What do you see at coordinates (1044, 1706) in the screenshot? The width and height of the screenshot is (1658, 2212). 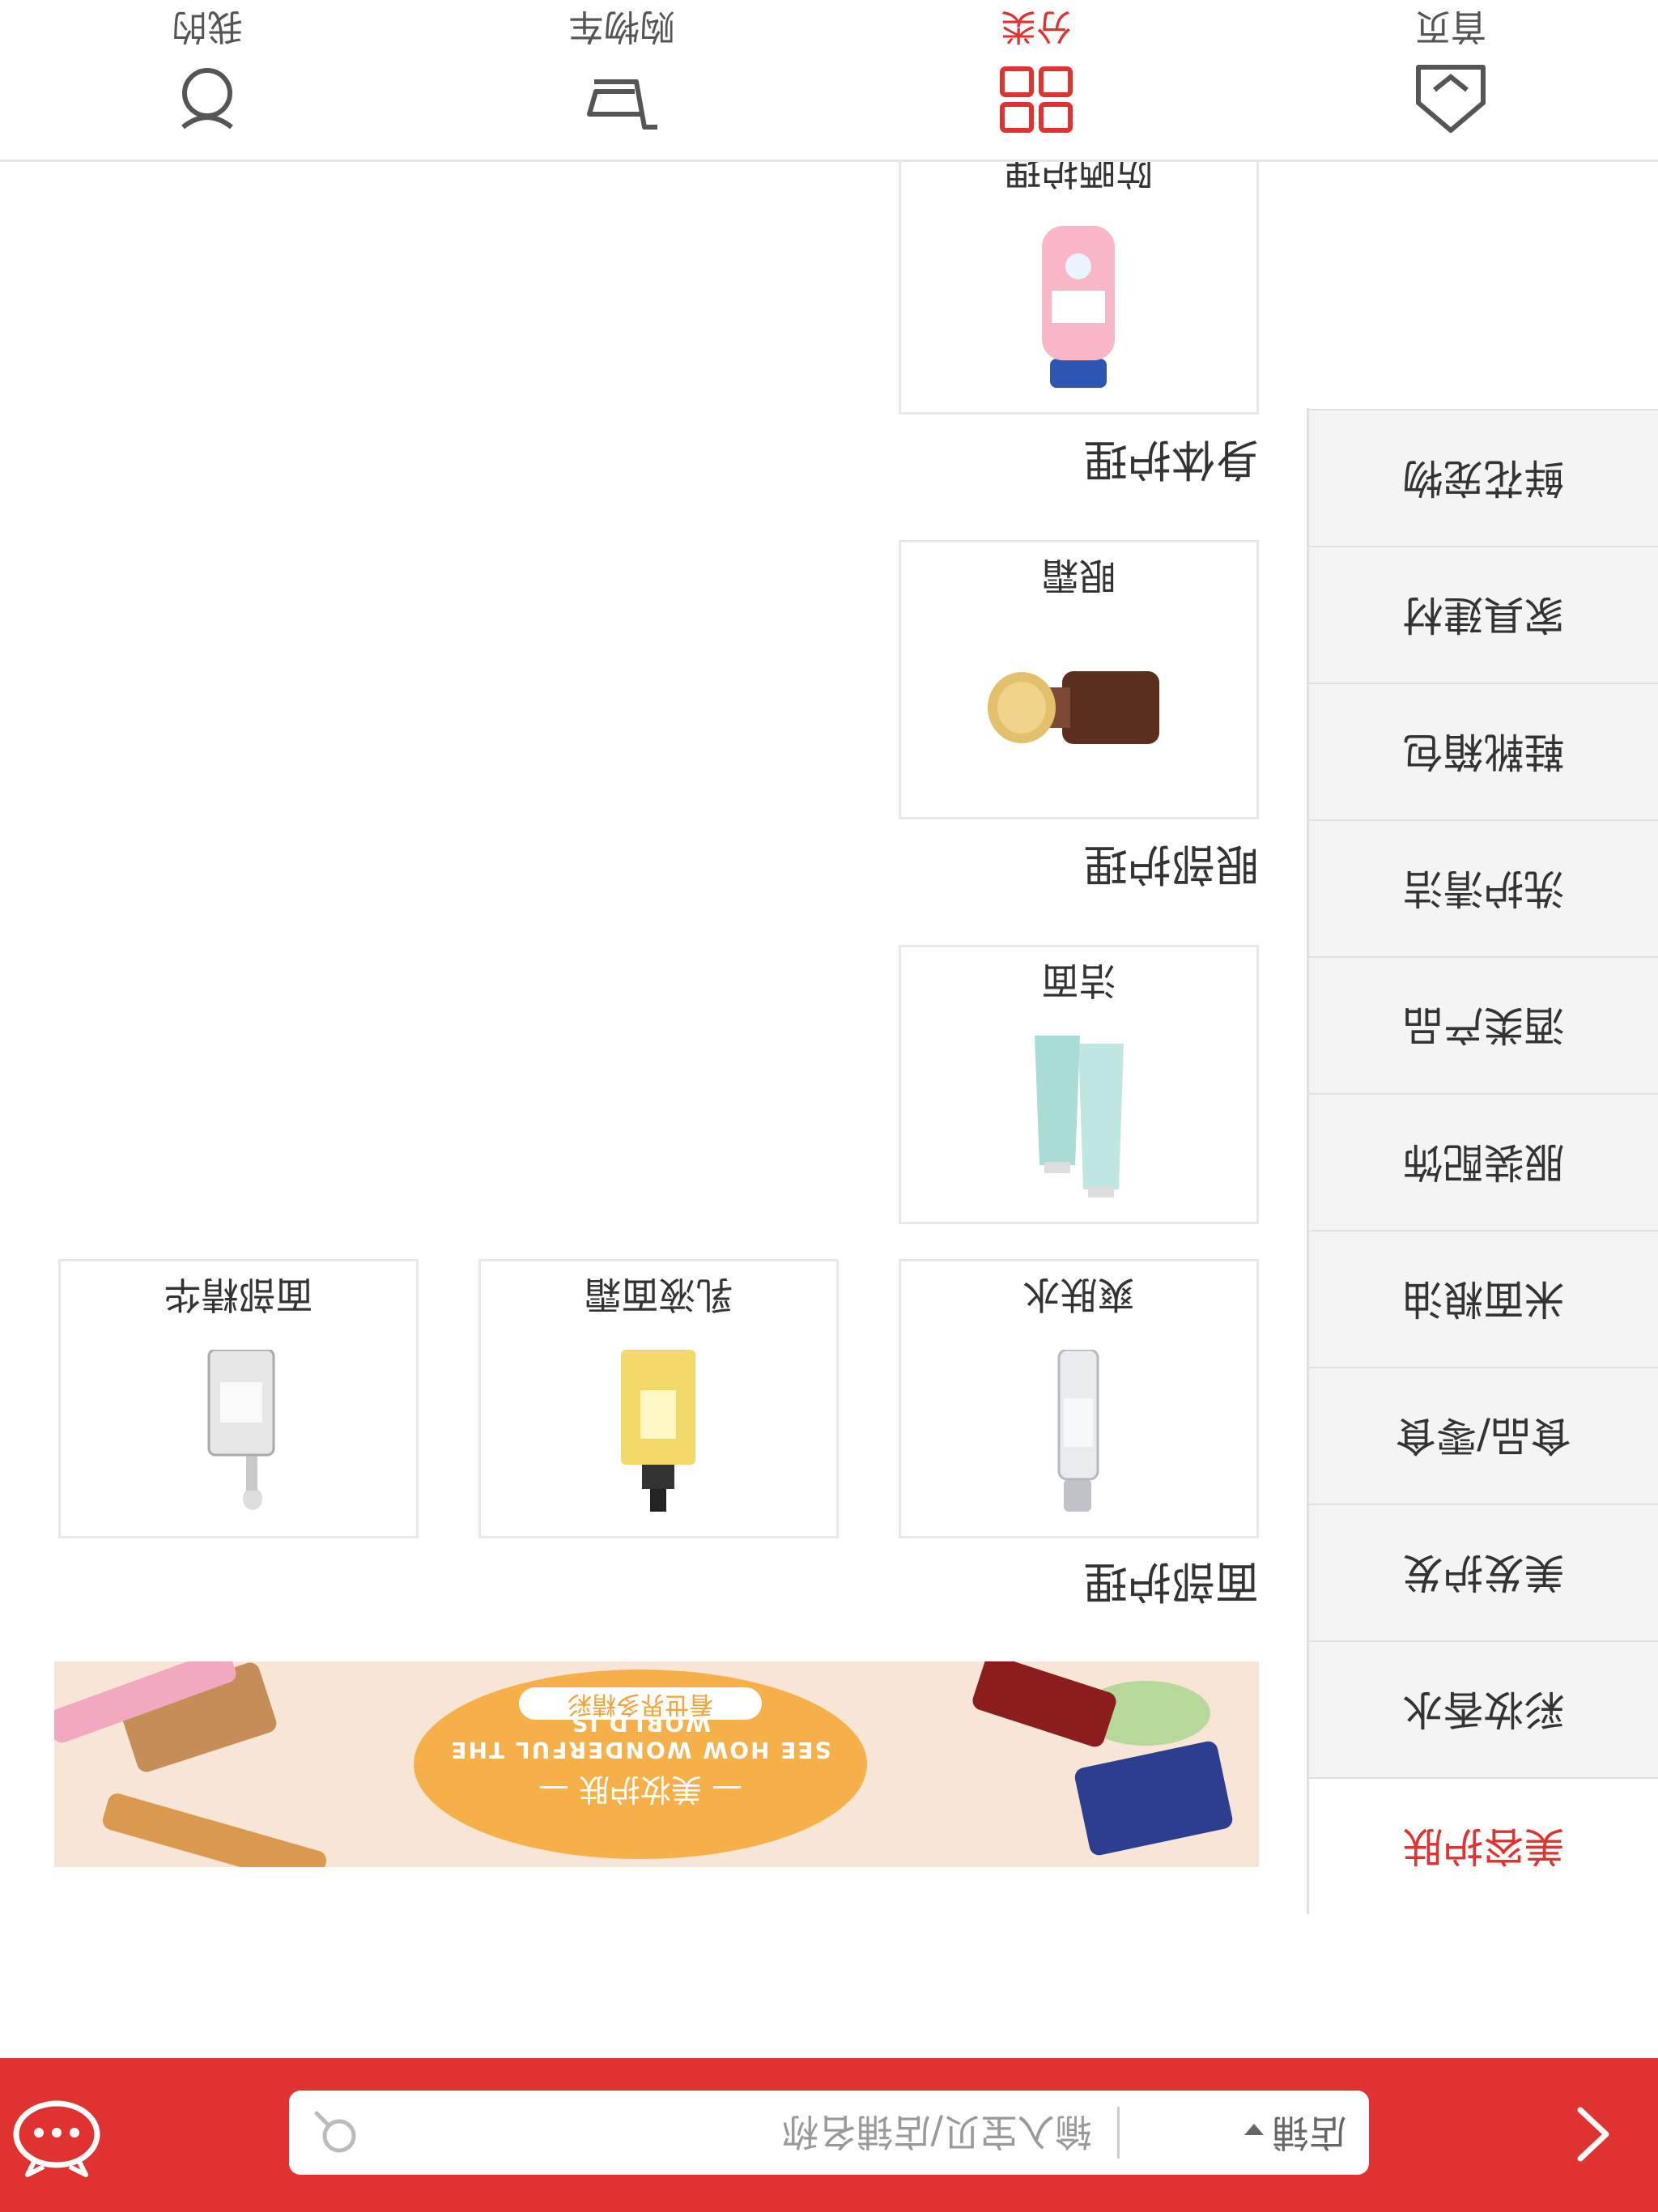 I see `serum-bottle-image` at bounding box center [1044, 1706].